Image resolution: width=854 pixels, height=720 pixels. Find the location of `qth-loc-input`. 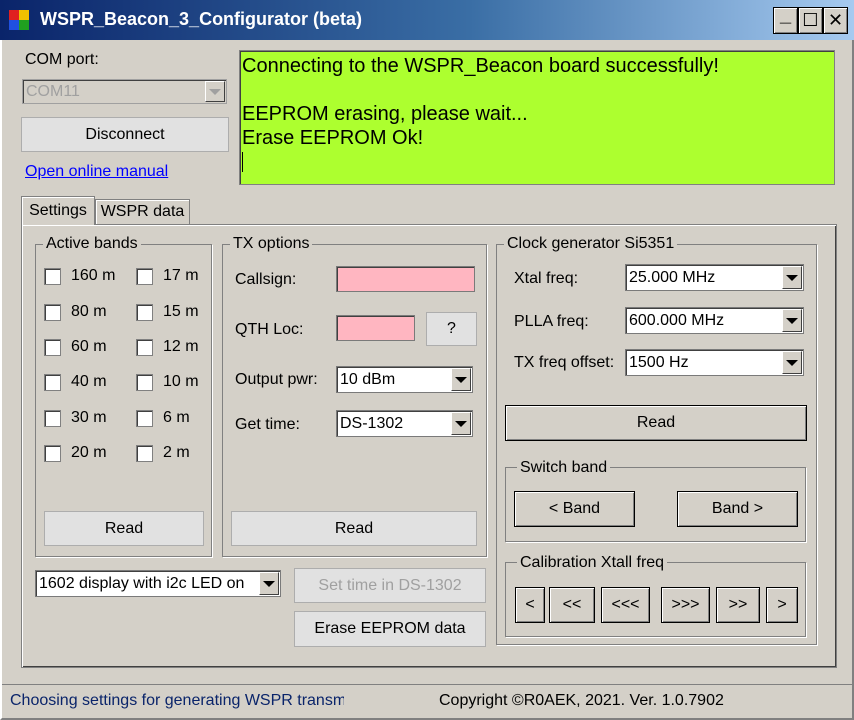

qth-loc-input is located at coordinates (375, 328).